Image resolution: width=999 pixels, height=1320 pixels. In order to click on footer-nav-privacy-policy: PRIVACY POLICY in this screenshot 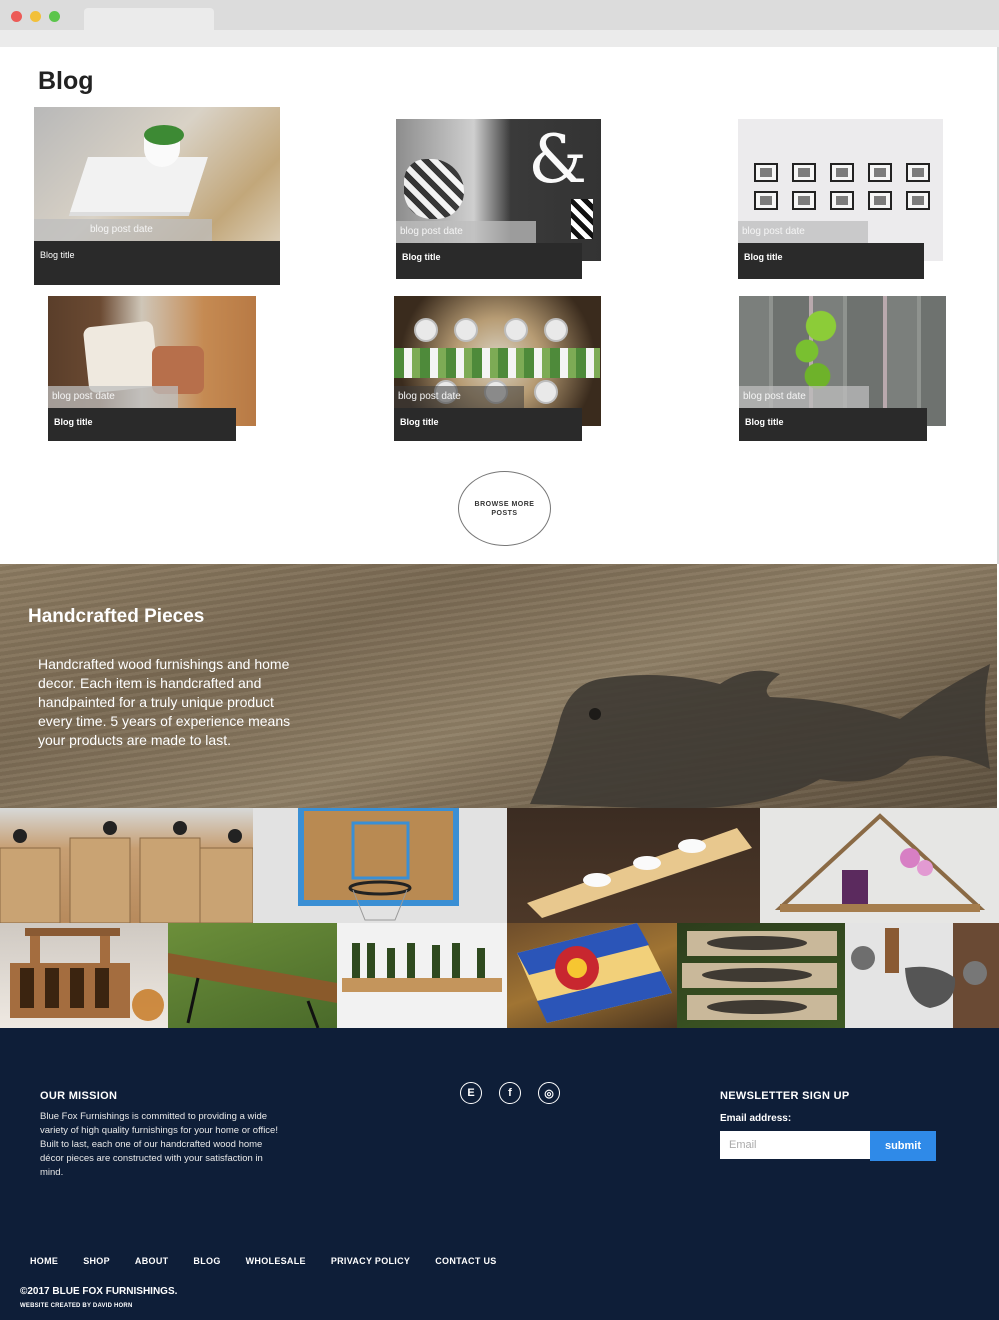, I will do `click(370, 1261)`.